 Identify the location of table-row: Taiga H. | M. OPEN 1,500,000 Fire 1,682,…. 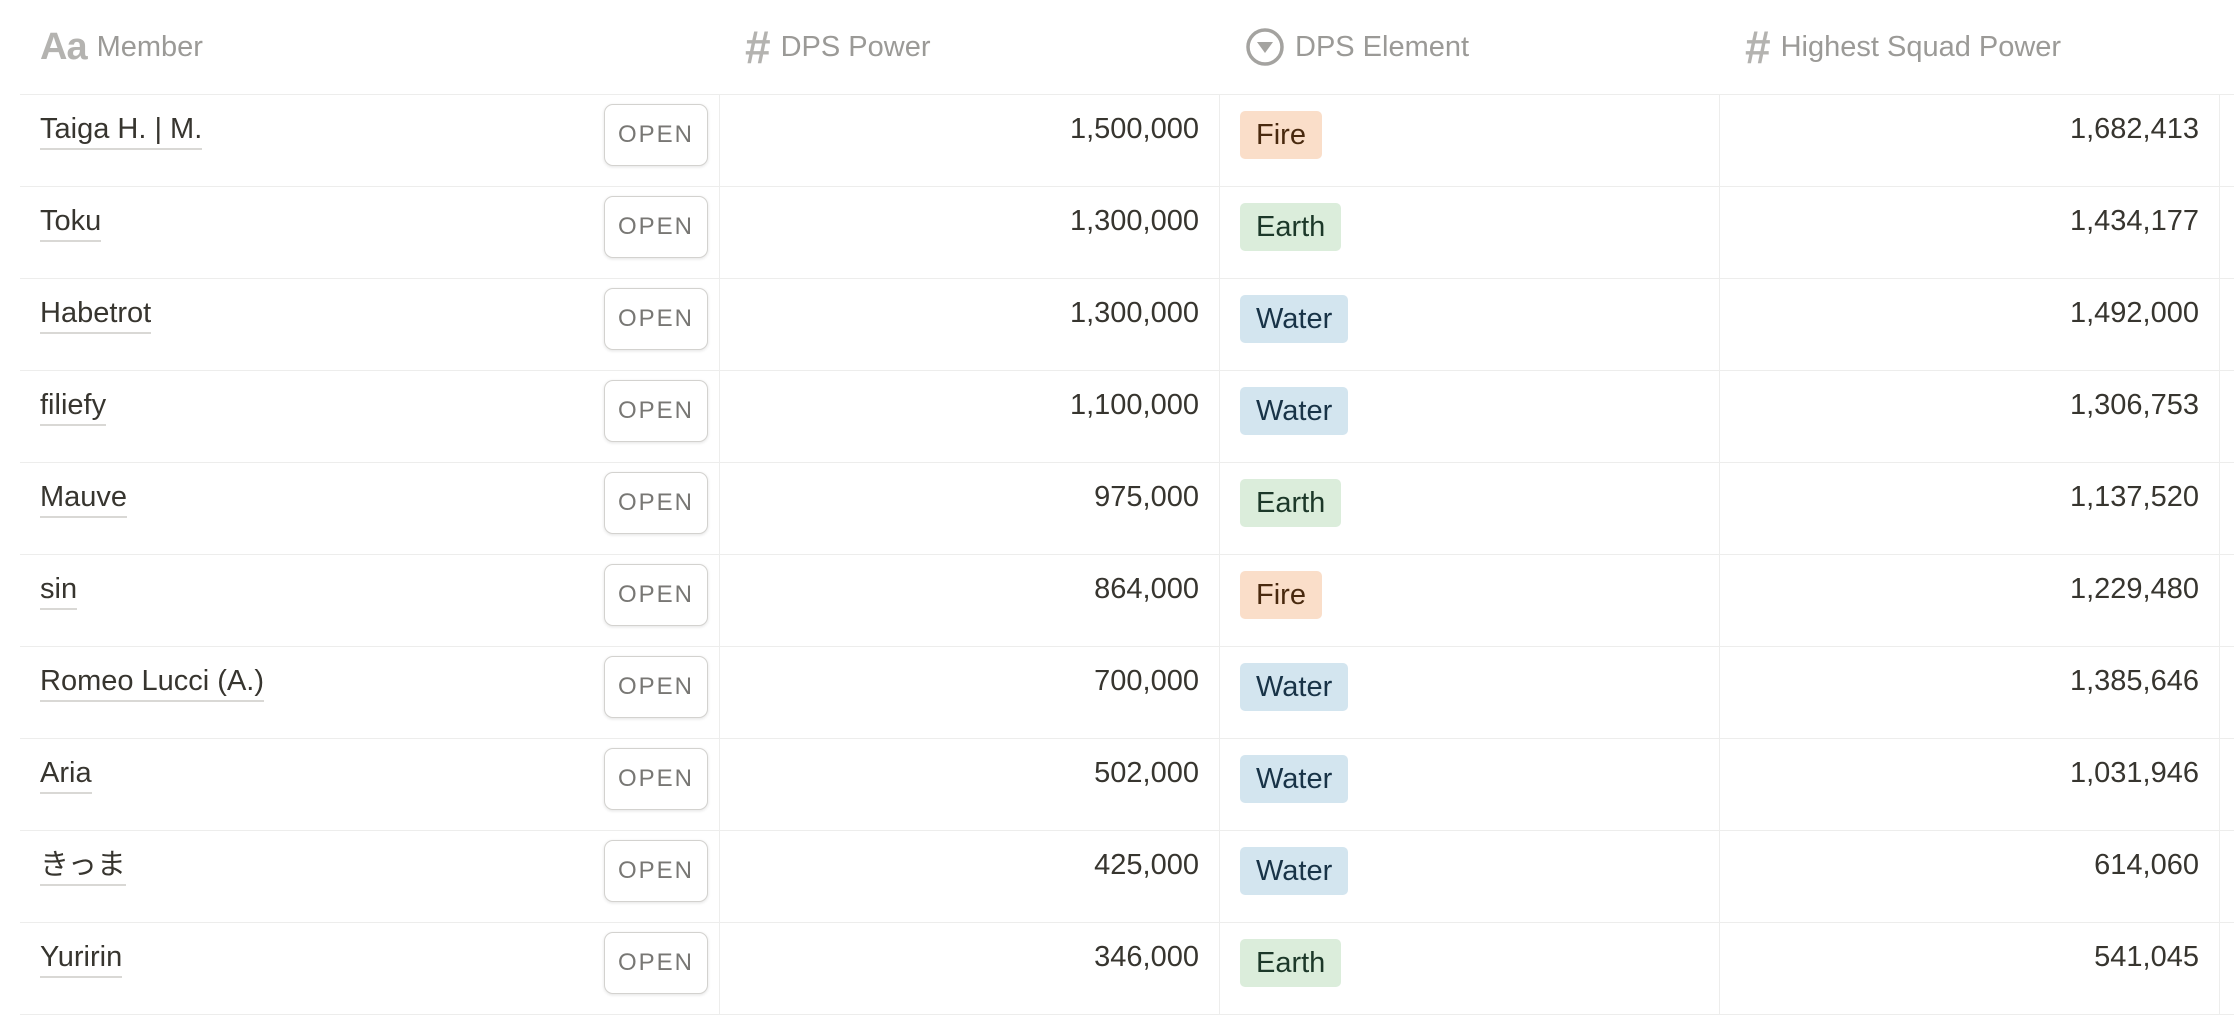
(1127, 141).